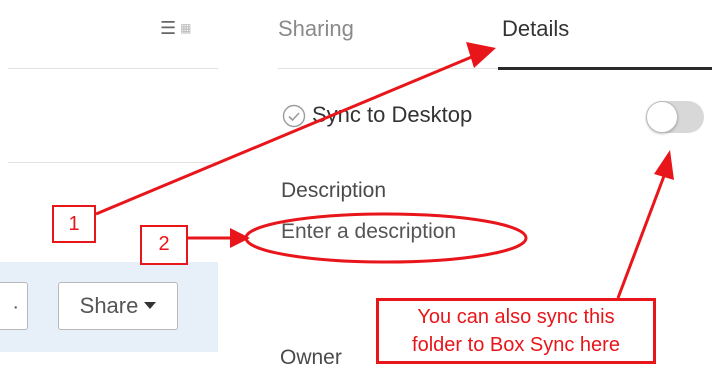 The width and height of the screenshot is (712, 370). I want to click on active-tab-indicator, so click(605, 68).